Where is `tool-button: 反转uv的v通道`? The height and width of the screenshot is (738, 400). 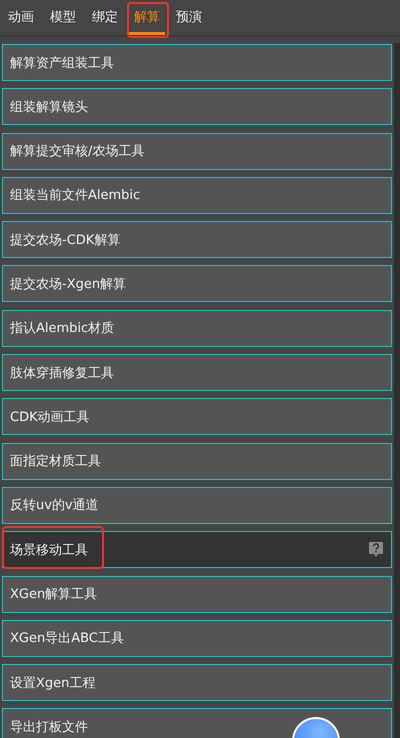
tool-button: 反转uv的v通道 is located at coordinates (197, 505).